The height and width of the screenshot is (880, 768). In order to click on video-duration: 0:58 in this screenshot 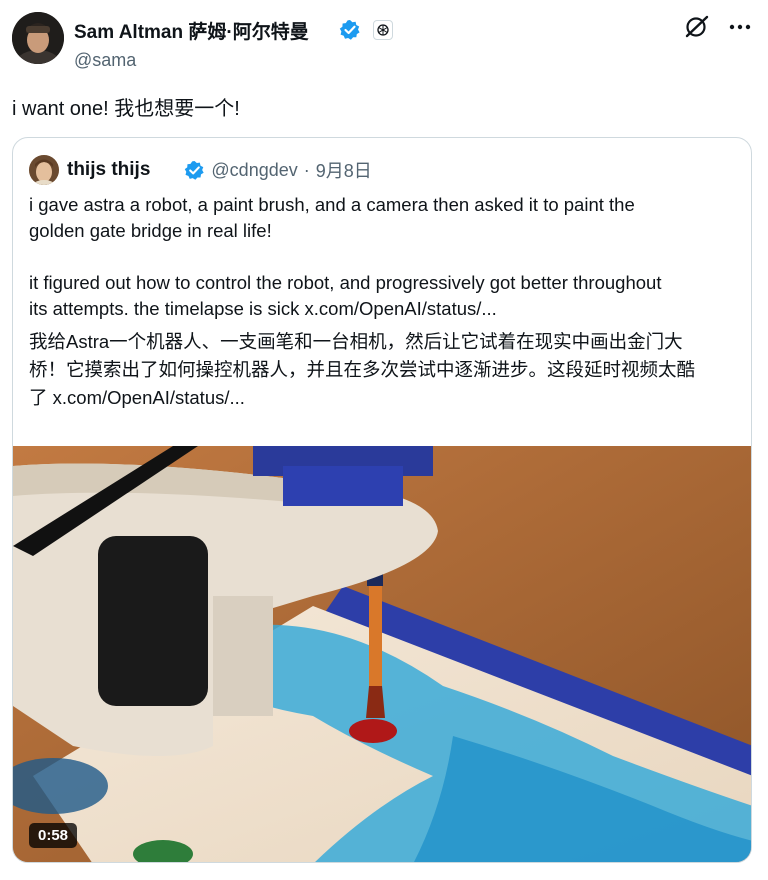, I will do `click(53, 835)`.